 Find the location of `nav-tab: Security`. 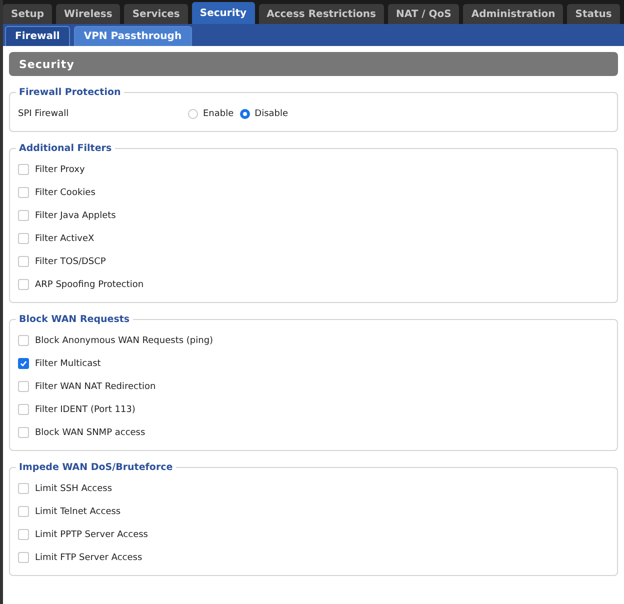

nav-tab: Security is located at coordinates (223, 13).